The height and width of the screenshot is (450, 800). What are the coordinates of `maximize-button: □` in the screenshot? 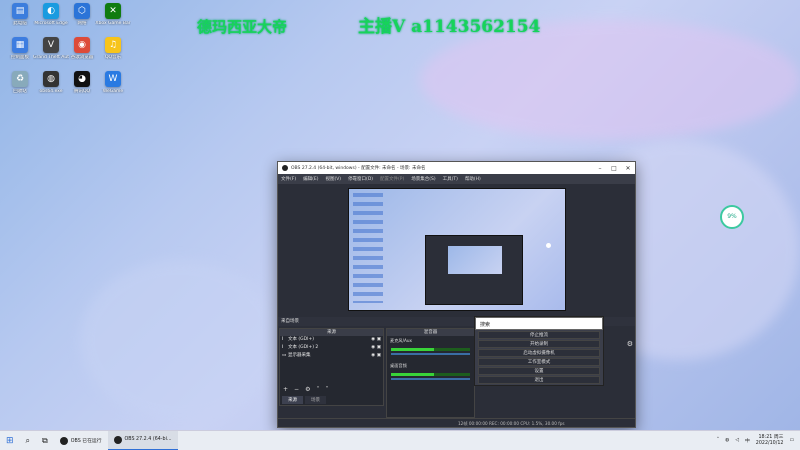 It's located at (614, 168).